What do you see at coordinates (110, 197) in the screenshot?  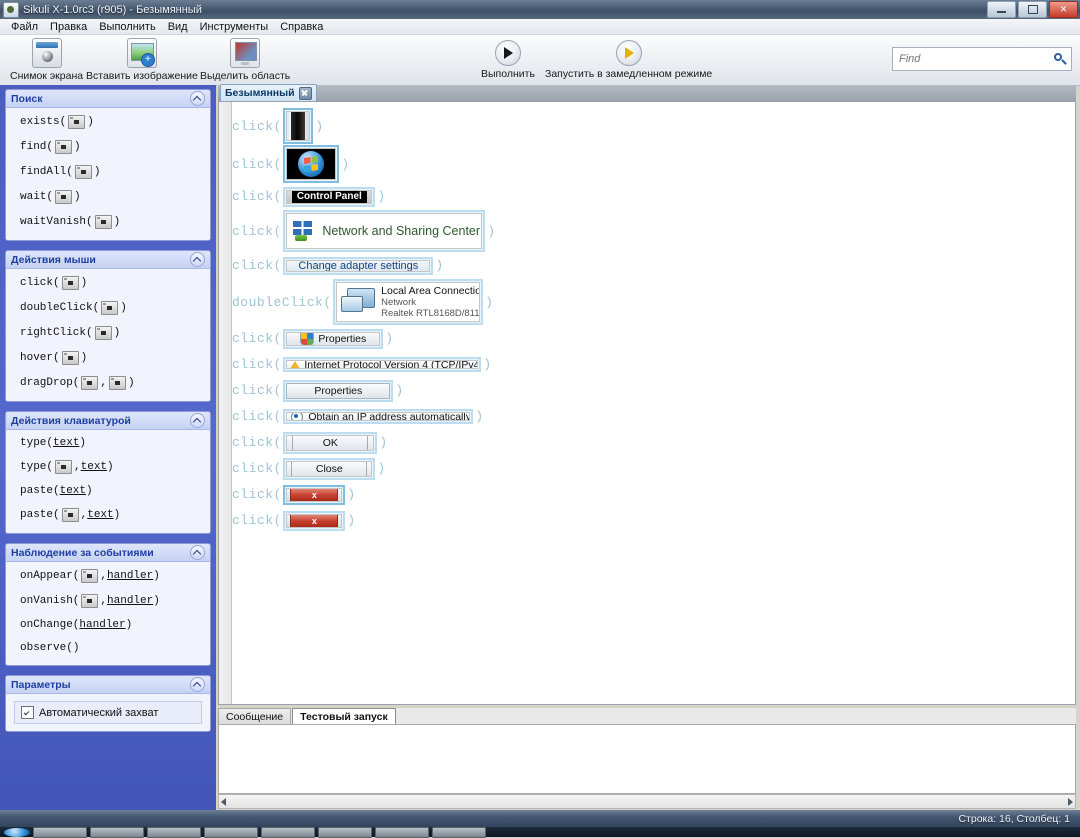 I see `sidebar-cmd-wait: wait( )` at bounding box center [110, 197].